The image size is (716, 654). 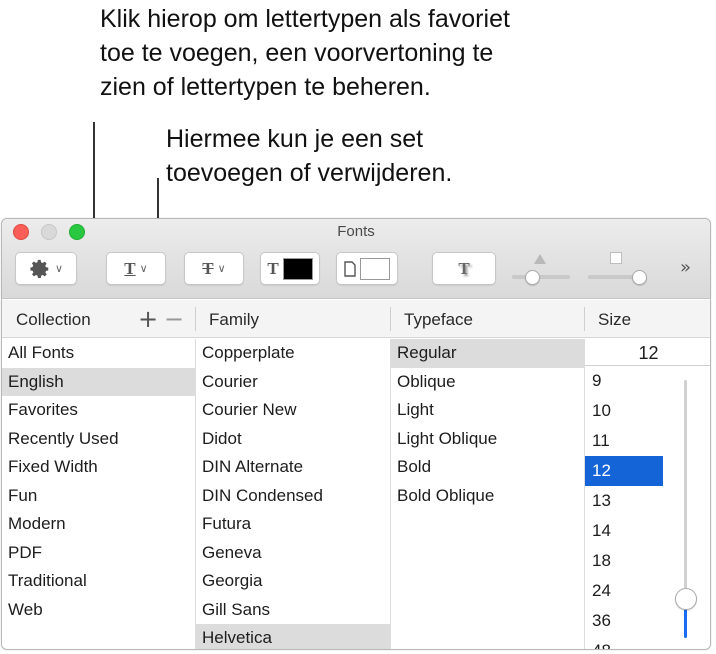 I want to click on list-item: DIN Condensed, so click(x=293, y=496).